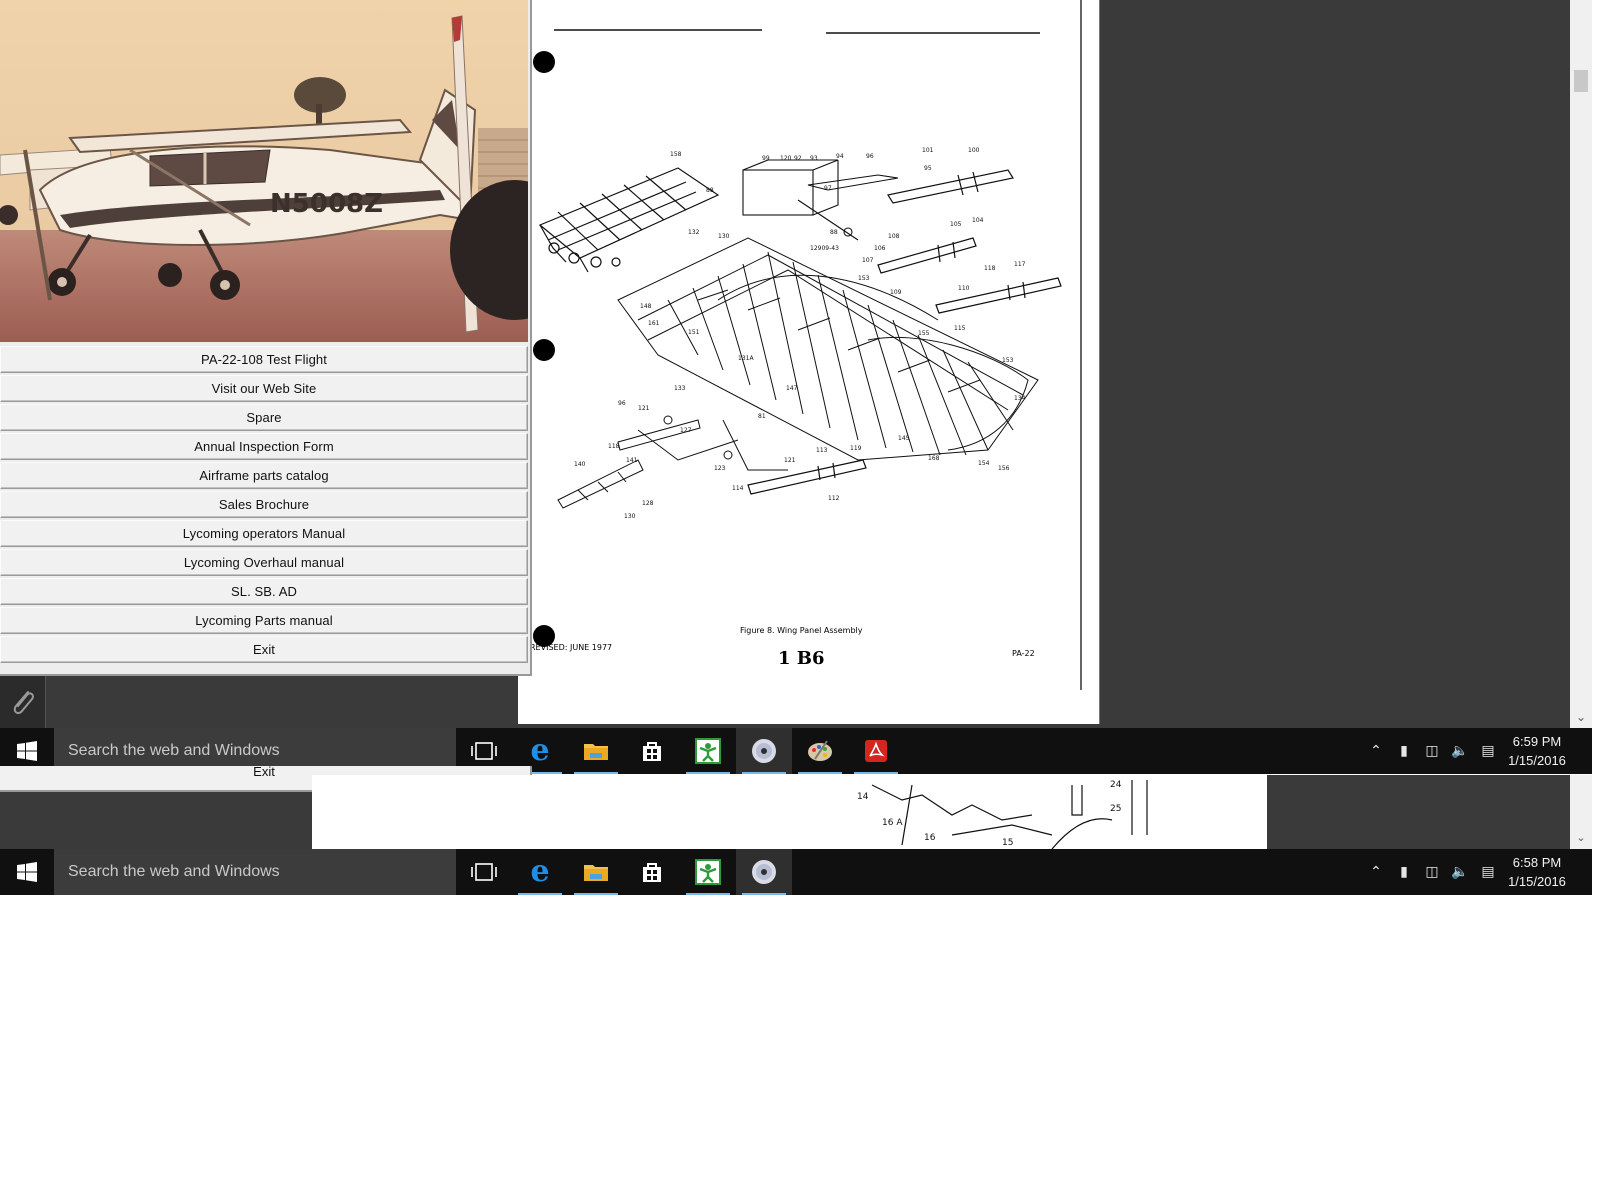  I want to click on svg-text: 97, so click(828, 188).